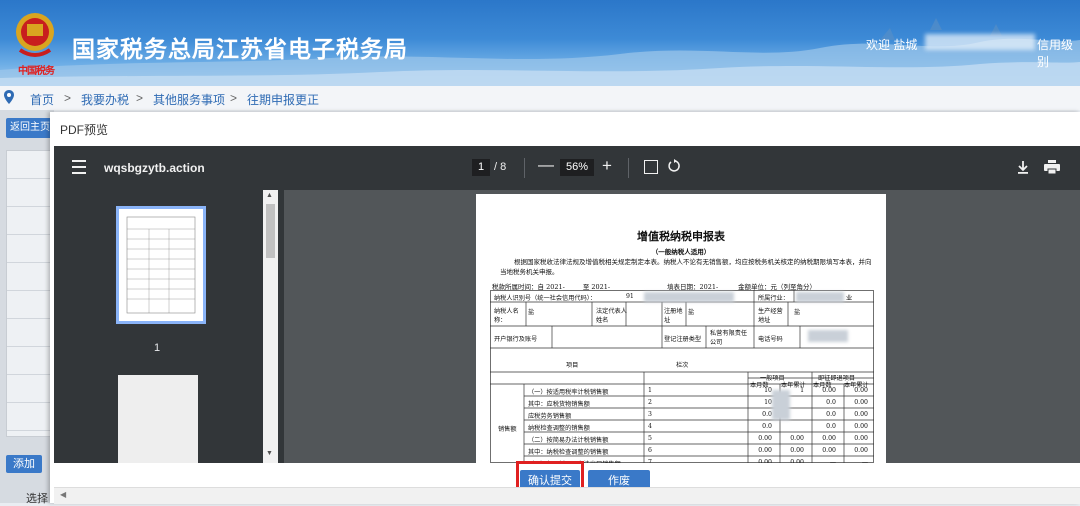 The height and width of the screenshot is (506, 1080). Describe the element at coordinates (105, 99) in the screenshot. I see `breadcrumb-tax-handling: 我要办税` at that location.